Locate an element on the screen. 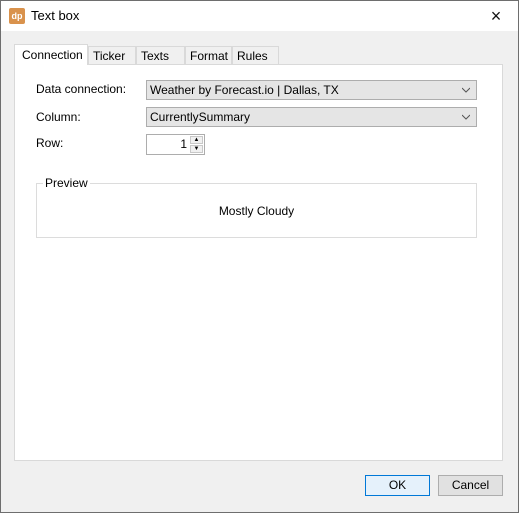  data-connection-label: Data connection: is located at coordinates (81, 89).